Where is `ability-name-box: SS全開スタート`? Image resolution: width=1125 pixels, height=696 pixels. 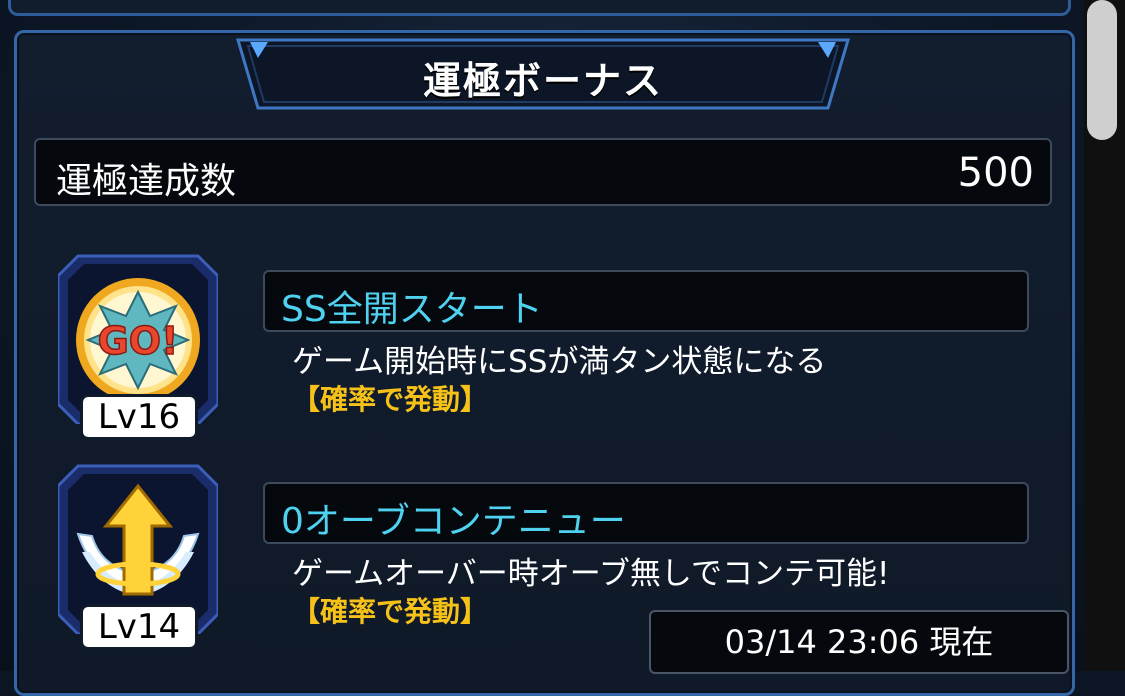
ability-name-box: SS全開スタート is located at coordinates (646, 301).